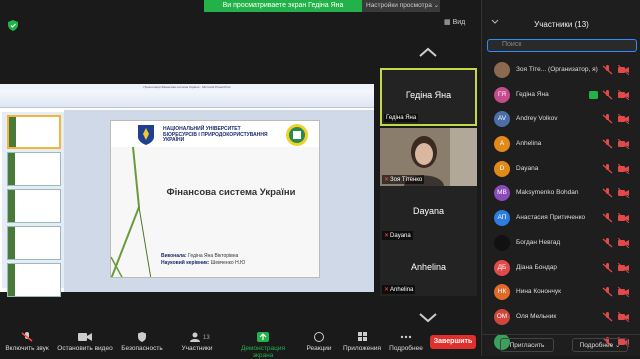 The height and width of the screenshot is (359, 640). I want to click on share-screen-button: Демонстрация экрана, so click(263, 345).